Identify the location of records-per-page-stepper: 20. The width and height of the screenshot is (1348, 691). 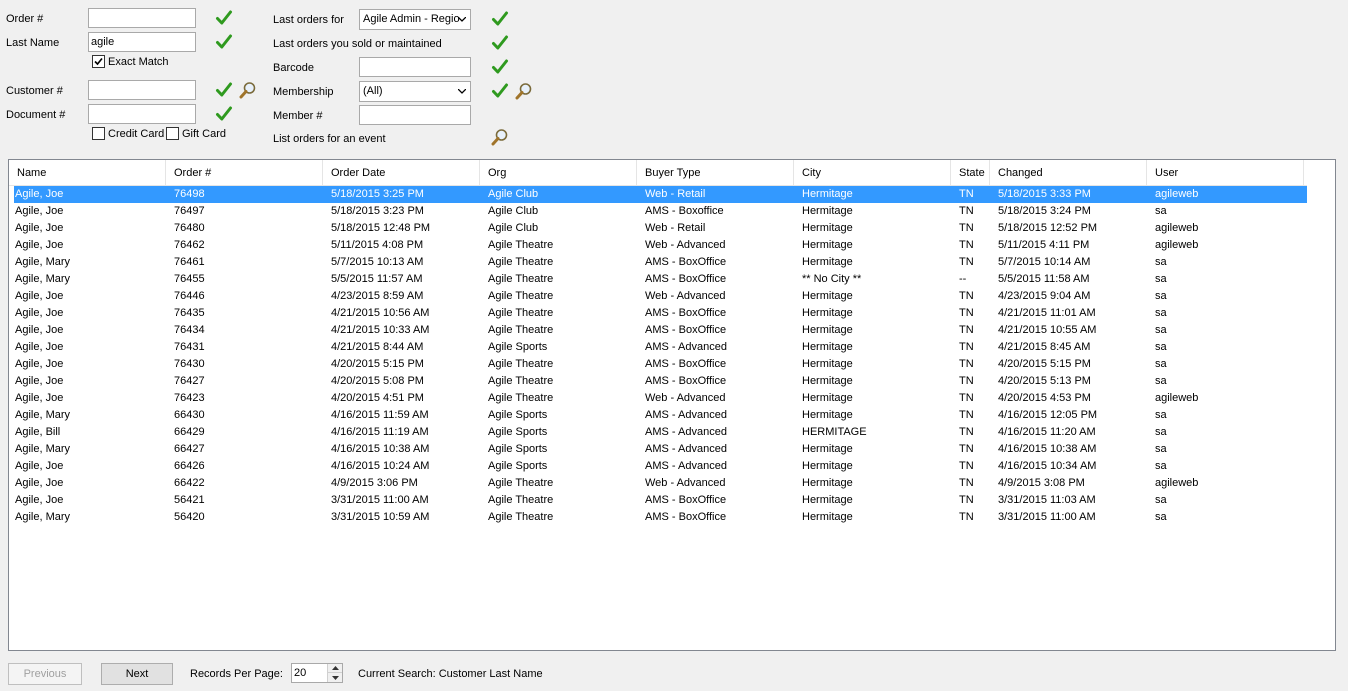
(317, 673).